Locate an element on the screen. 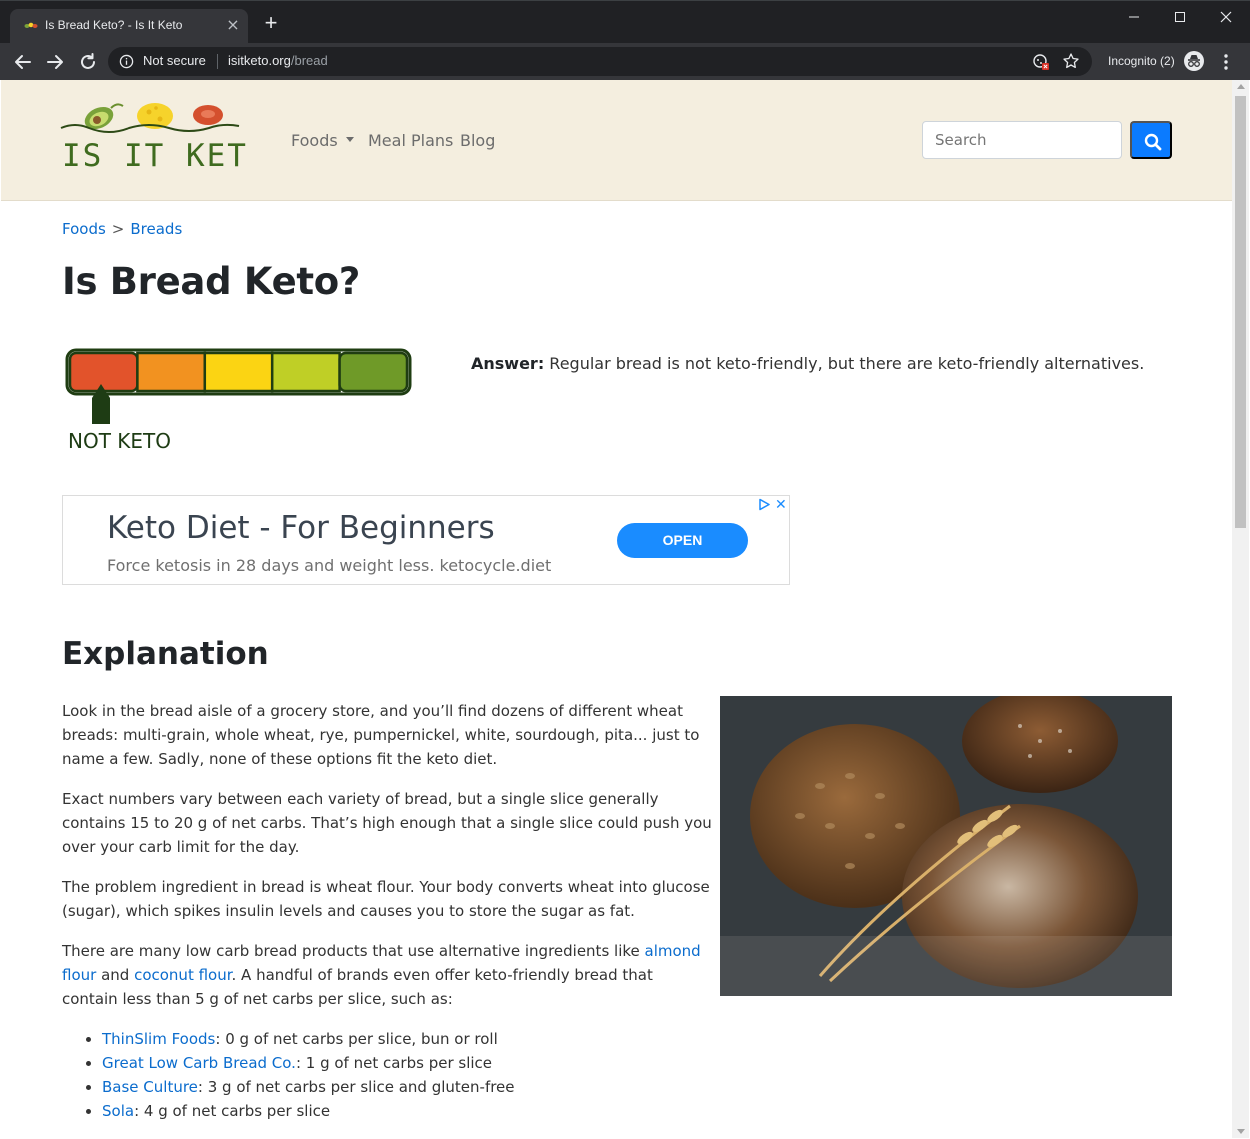 This screenshot has height=1139, width=1250. tab-close-icon: × is located at coordinates (233, 25).